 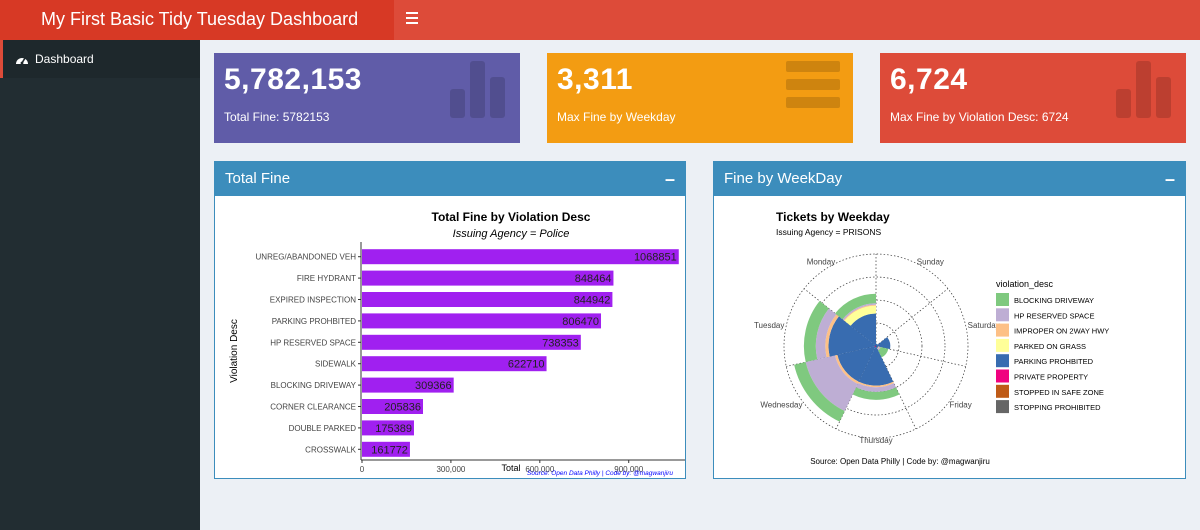 What do you see at coordinates (433, 386) in the screenshot?
I see `data-label: 309366` at bounding box center [433, 386].